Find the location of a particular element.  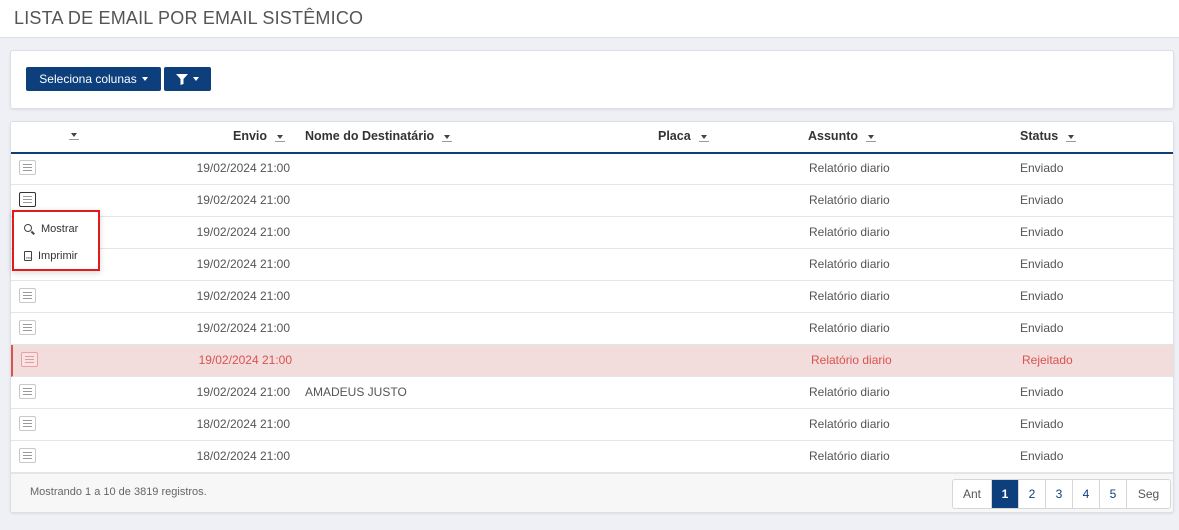

show-menu-item: Mostrar is located at coordinates (51, 229).